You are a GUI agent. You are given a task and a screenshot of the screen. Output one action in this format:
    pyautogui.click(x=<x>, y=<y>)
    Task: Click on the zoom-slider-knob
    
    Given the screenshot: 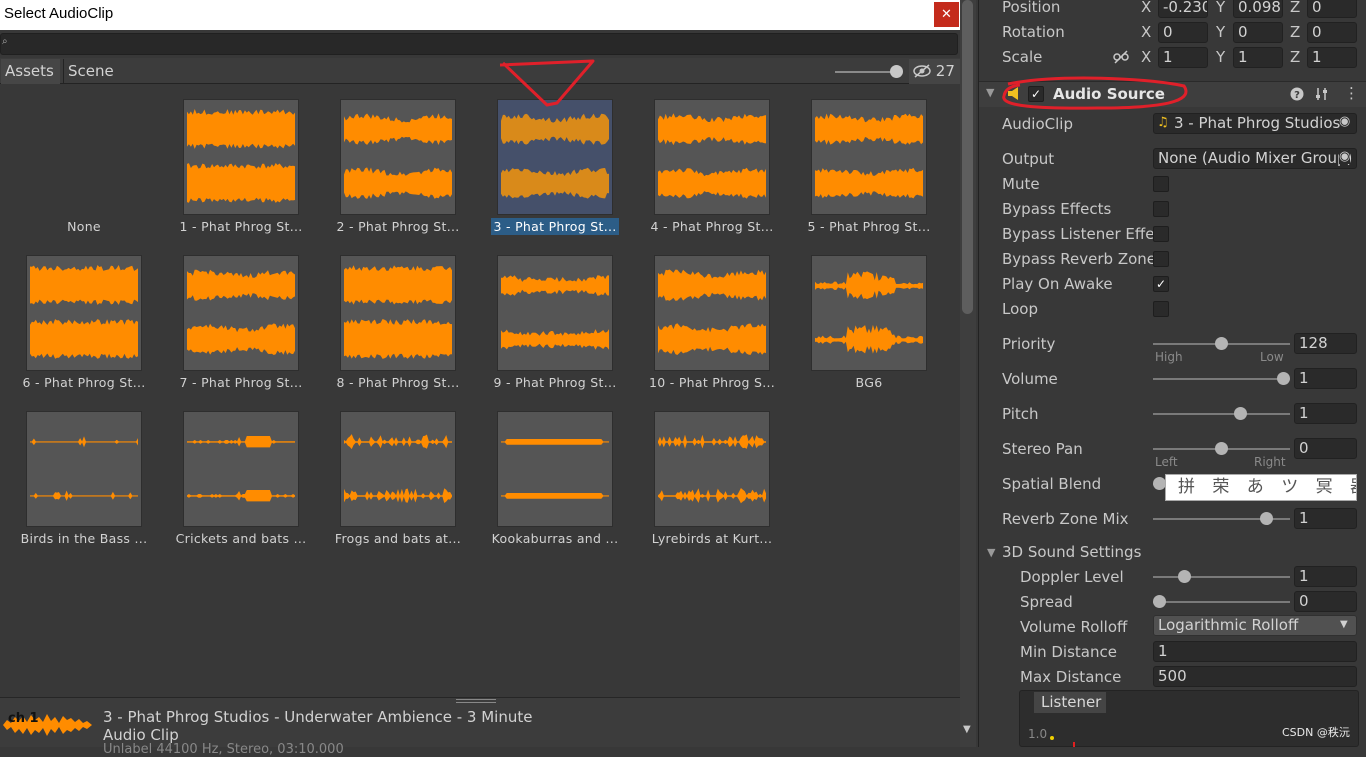 What is the action you would take?
    pyautogui.click(x=896, y=71)
    